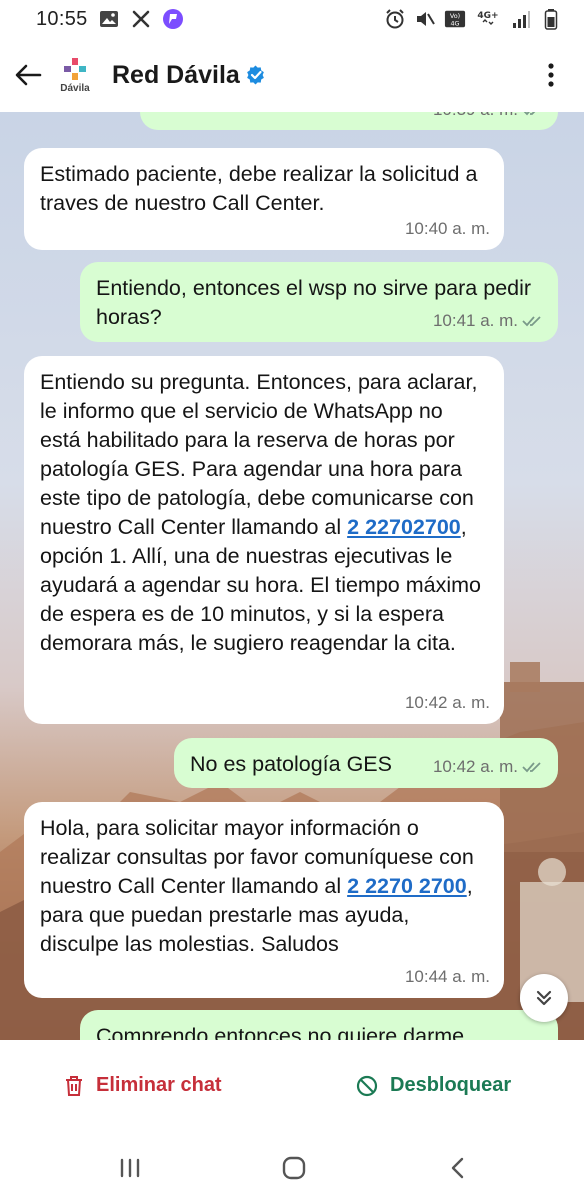  I want to click on phone-link: 2 22702700, so click(404, 527).